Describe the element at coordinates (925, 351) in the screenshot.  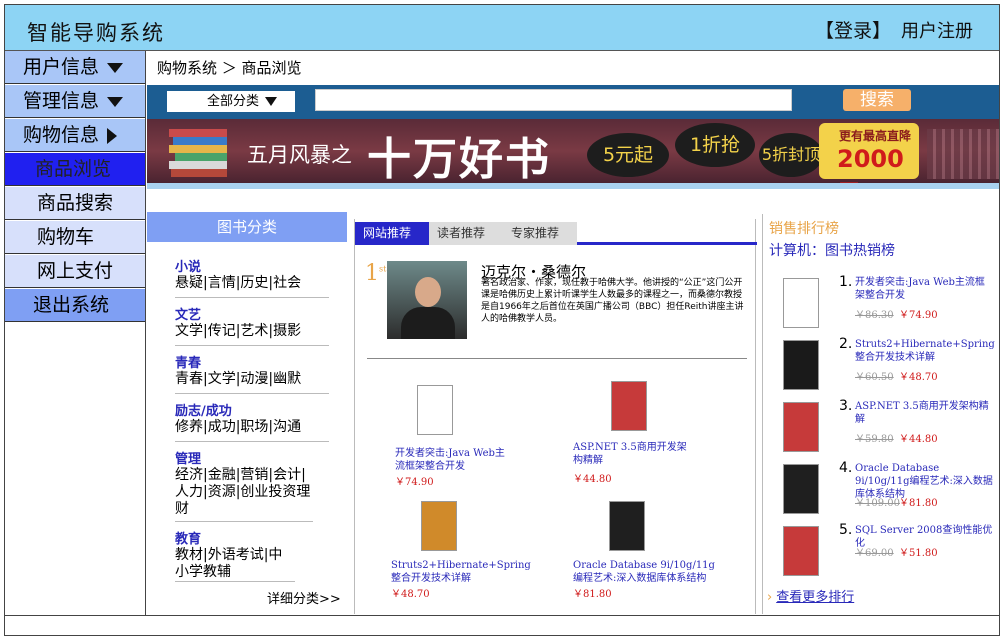
I see `ranking-book-title: Struts2+Hibernate+Spring整合开发技术详解` at that location.